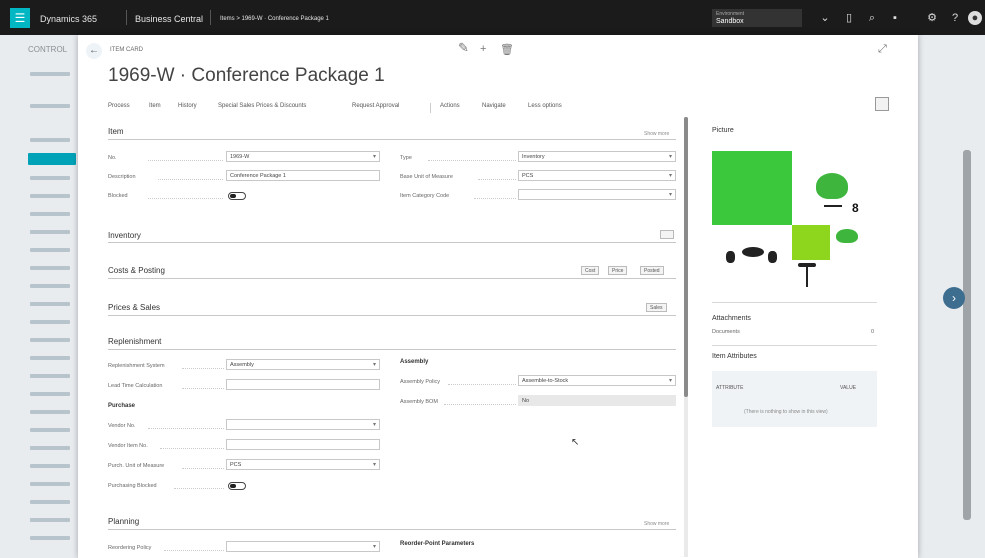  I want to click on background-scrollbar, so click(967, 335).